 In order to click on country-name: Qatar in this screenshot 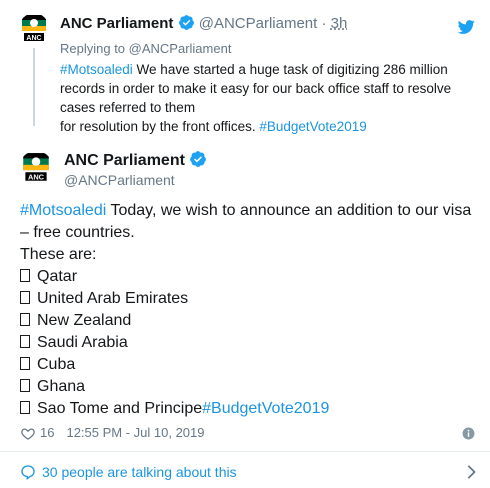, I will do `click(57, 276)`.